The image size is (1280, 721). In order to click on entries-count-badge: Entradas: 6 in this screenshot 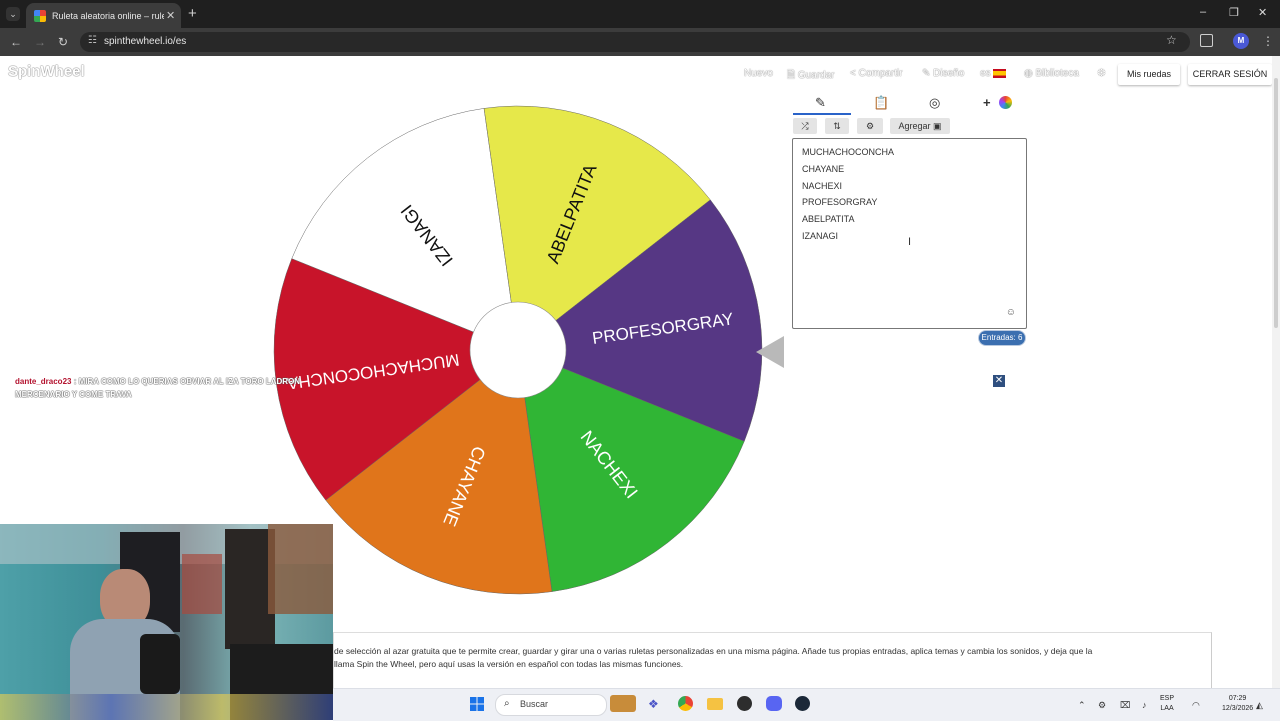, I will do `click(1002, 338)`.